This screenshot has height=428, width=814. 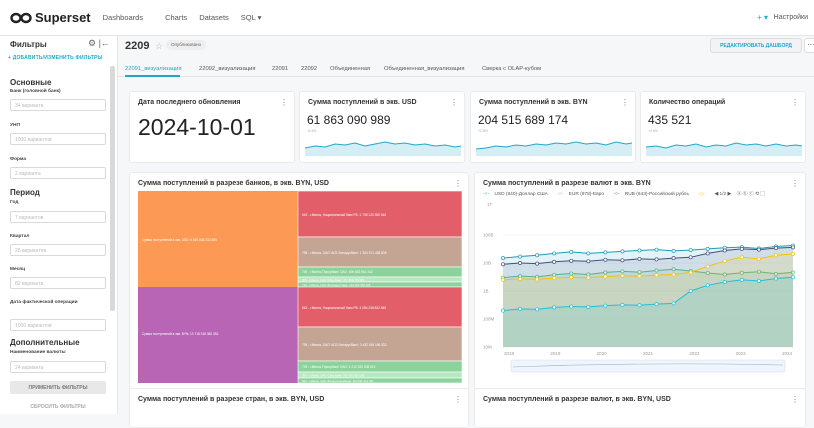 What do you see at coordinates (214, 17) in the screenshot?
I see `nav-datasets: Datasets` at bounding box center [214, 17].